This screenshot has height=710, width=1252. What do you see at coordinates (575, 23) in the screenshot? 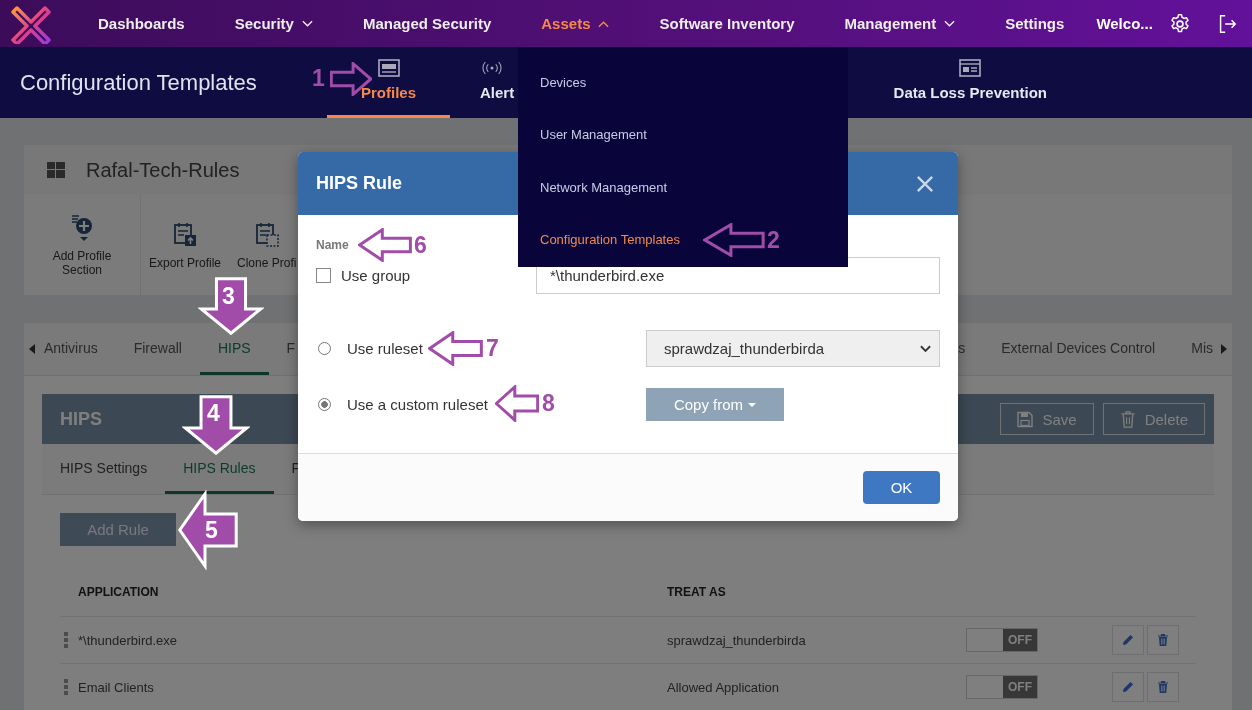
I see `nav-item: Assets` at bounding box center [575, 23].